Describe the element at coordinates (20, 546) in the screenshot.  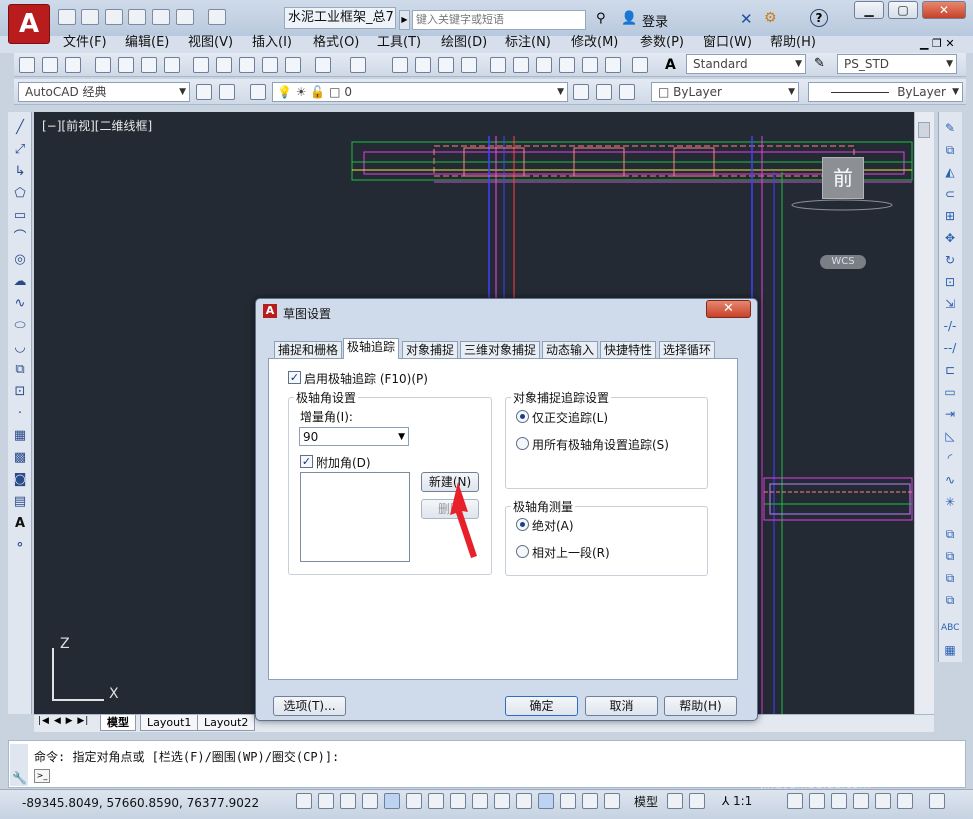
I see `add-selected-icon: ⚬` at that location.